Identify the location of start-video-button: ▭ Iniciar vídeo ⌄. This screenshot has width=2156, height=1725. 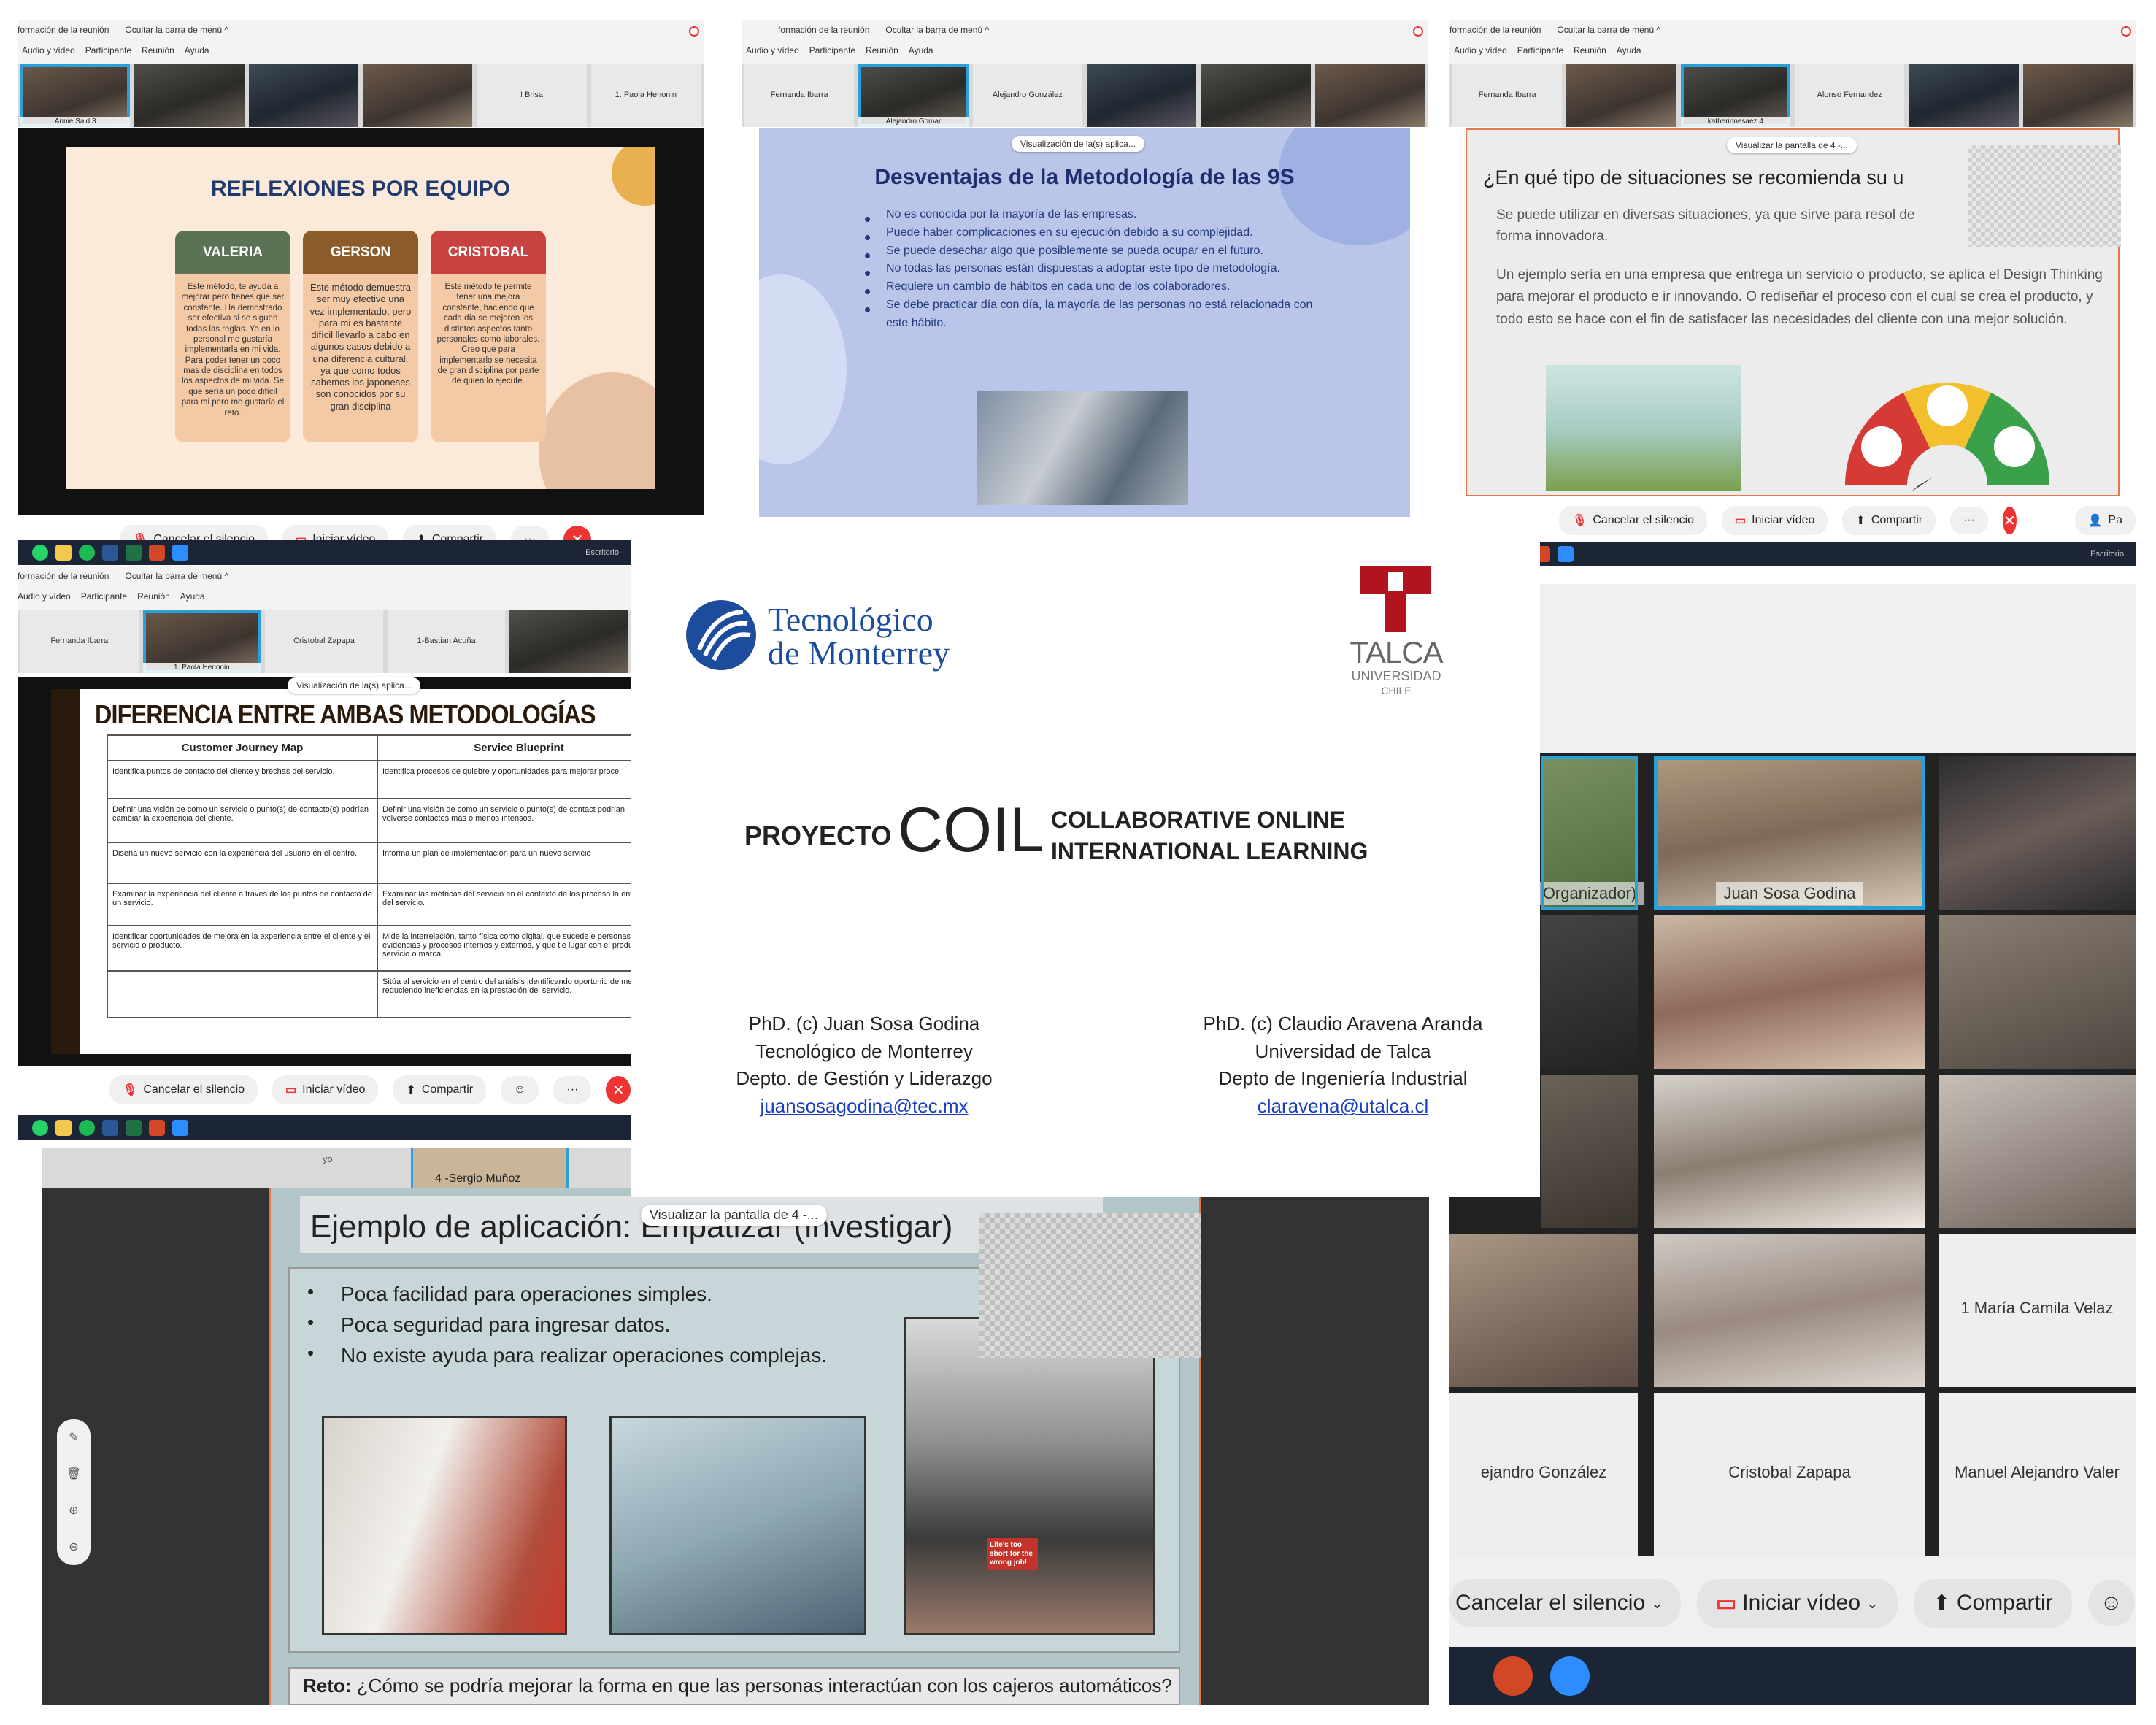
(1797, 1603).